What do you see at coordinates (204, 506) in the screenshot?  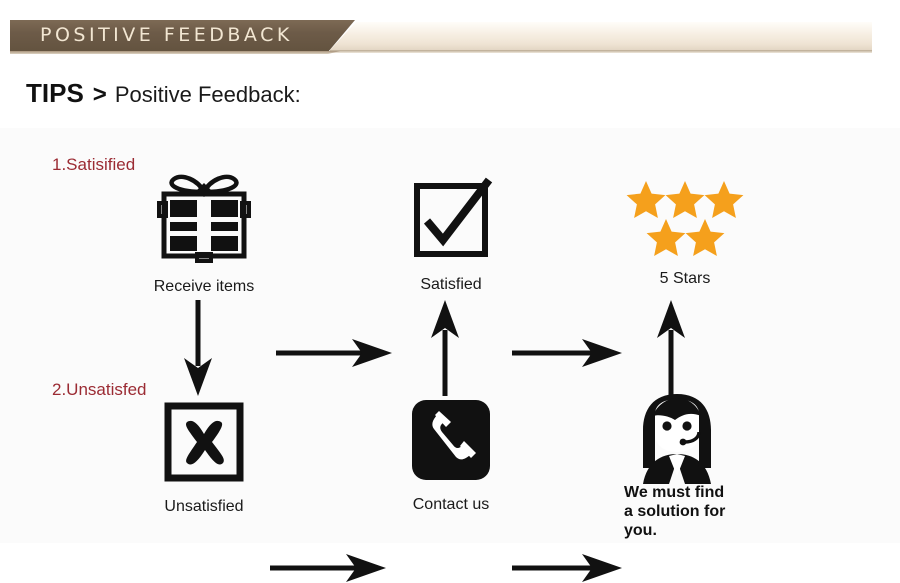 I see `node-label-unsatisfied: Unsatisfied` at bounding box center [204, 506].